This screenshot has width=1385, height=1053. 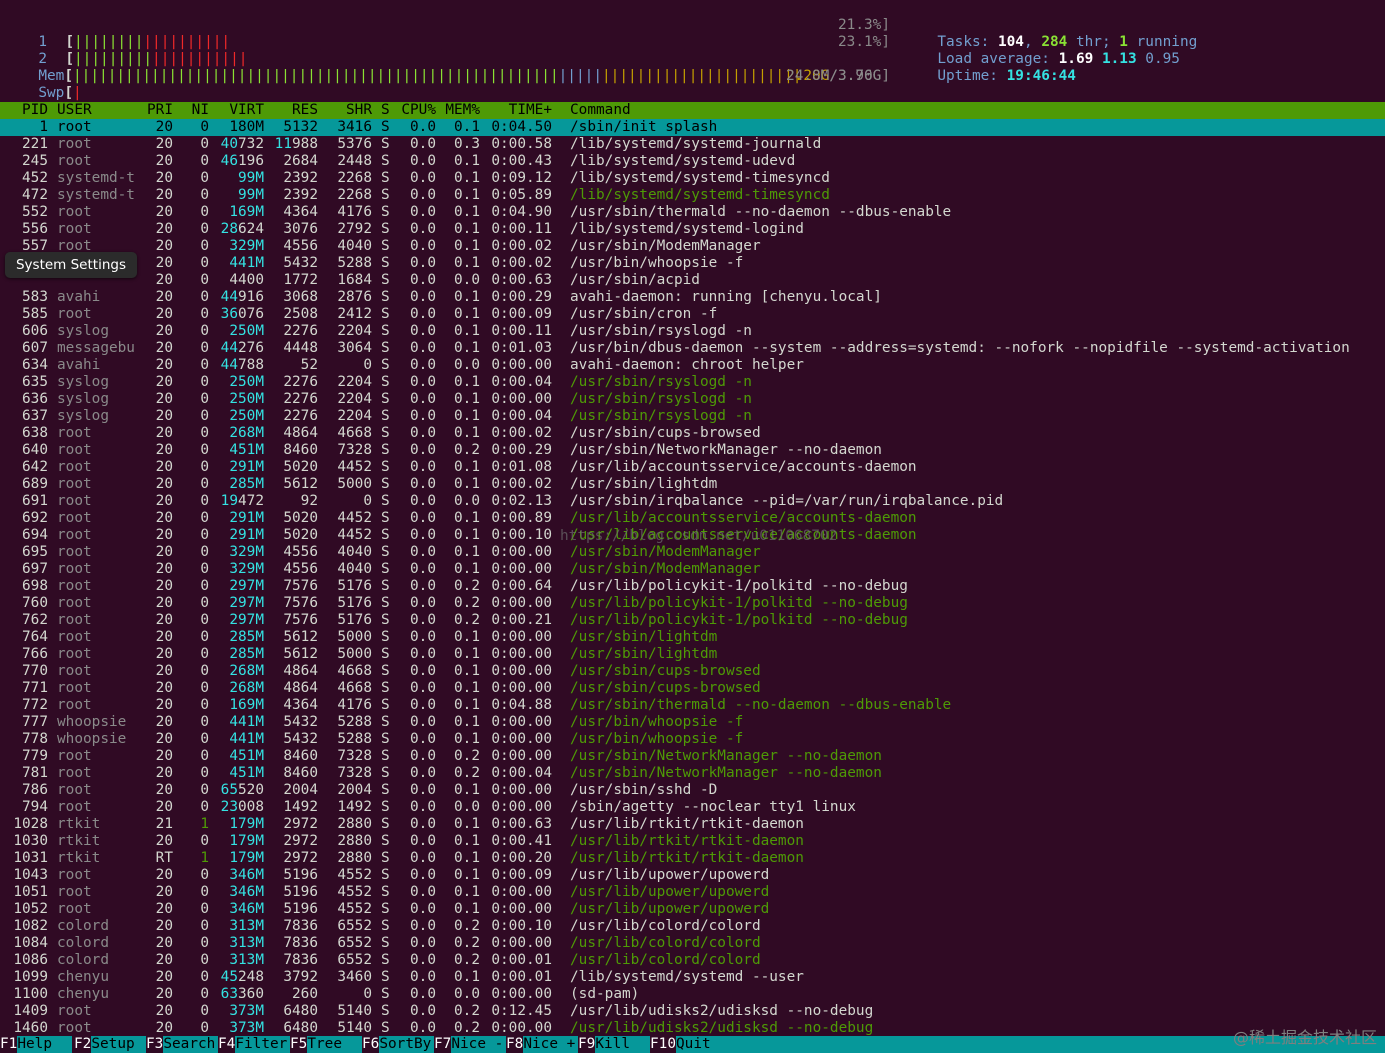 I want to click on cell-res: 4864, so click(x=300, y=433).